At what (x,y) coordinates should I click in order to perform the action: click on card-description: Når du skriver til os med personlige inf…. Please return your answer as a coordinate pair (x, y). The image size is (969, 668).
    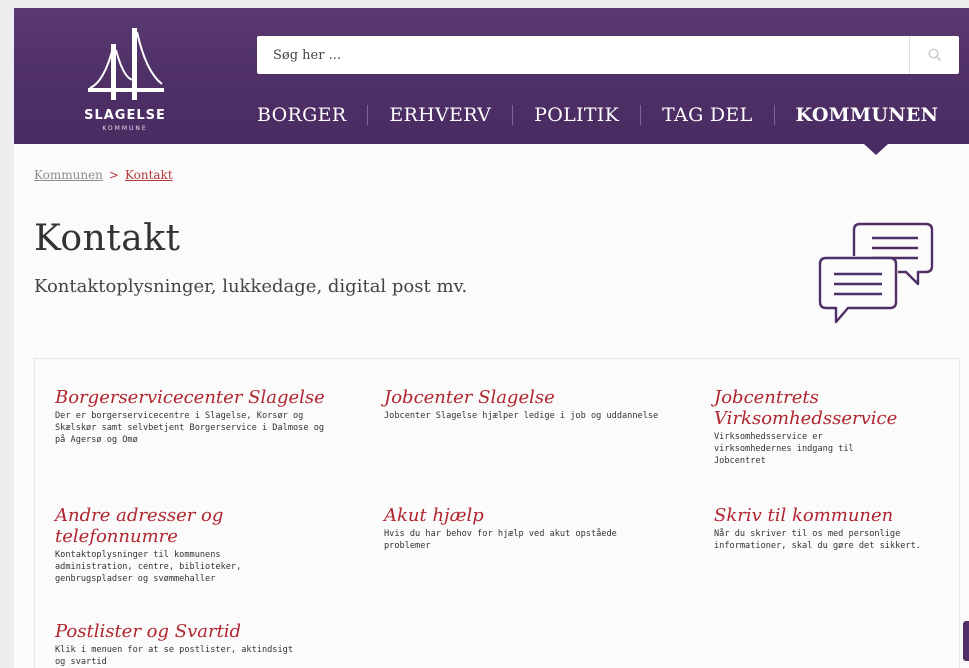
    Looking at the image, I should click on (817, 540).